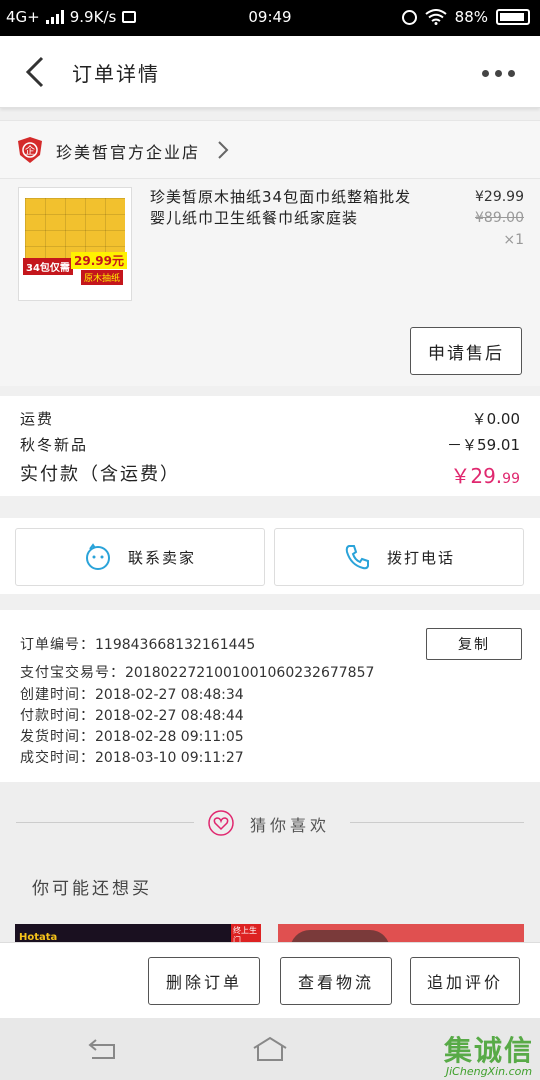  Describe the element at coordinates (270, 980) in the screenshot. I see `action-bar: 删除订单 查看物流 追加评价` at that location.